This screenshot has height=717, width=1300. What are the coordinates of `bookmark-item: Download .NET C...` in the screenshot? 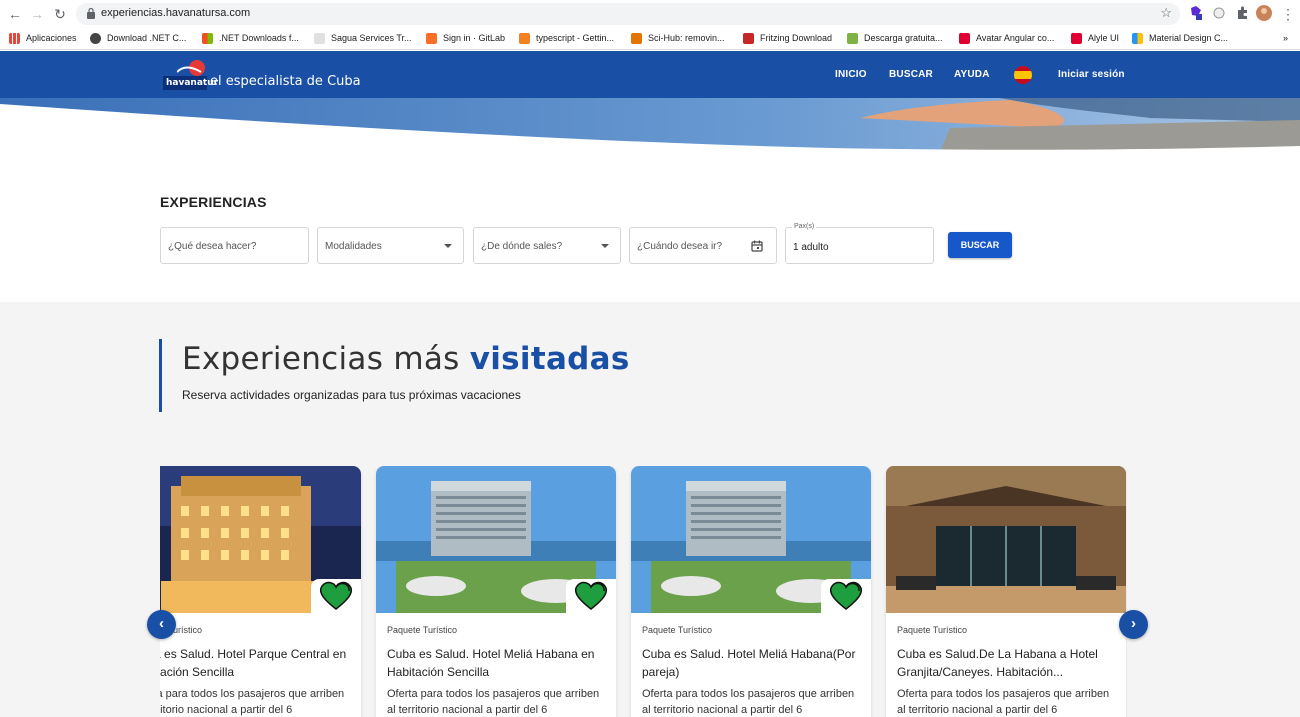 It's located at (138, 38).